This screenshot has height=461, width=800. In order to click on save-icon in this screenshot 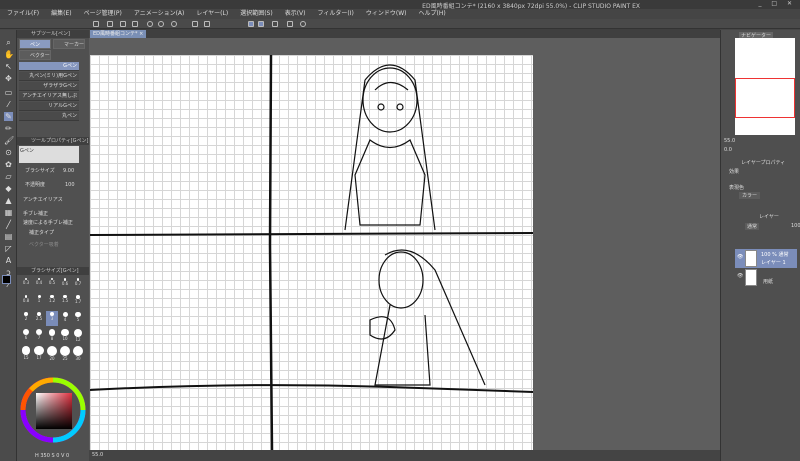, I will do `click(123, 24)`.